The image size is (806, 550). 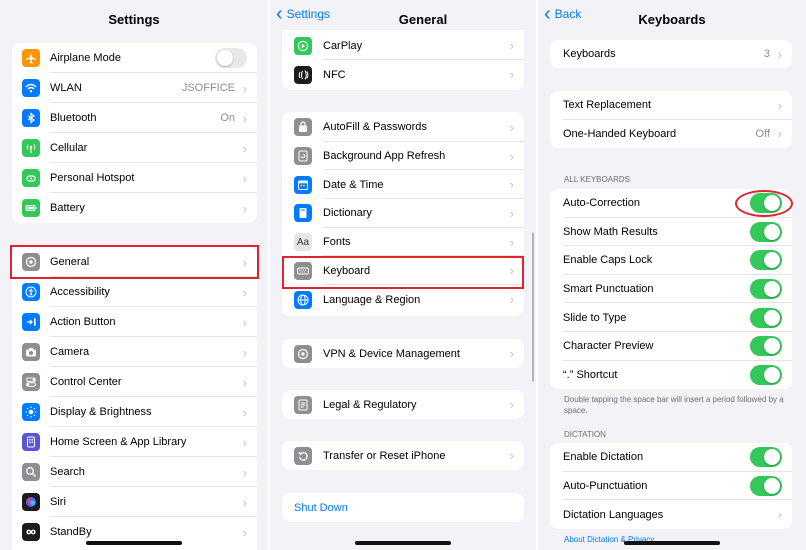 What do you see at coordinates (671, 346) in the screenshot?
I see `row-character-preview: Character Preview` at bounding box center [671, 346].